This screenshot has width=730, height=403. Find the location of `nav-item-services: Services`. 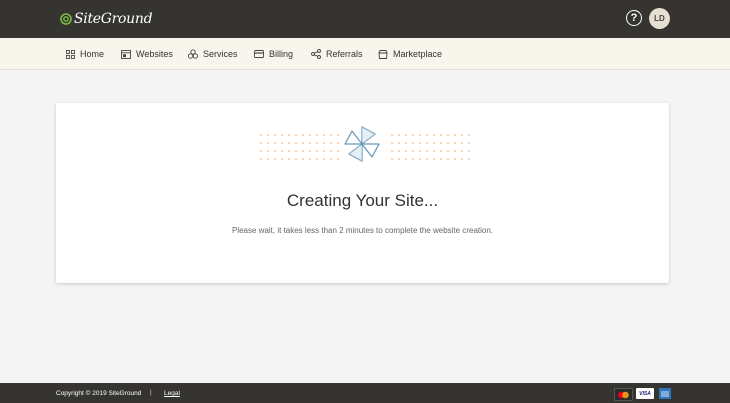

nav-item-services: Services is located at coordinates (213, 54).